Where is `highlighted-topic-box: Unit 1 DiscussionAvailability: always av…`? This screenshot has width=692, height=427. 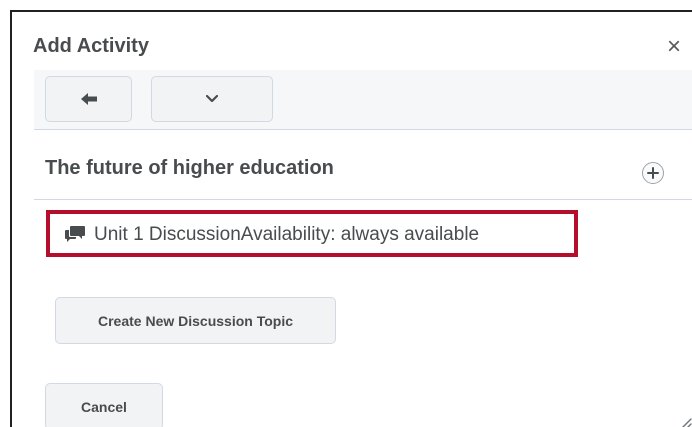 highlighted-topic-box: Unit 1 DiscussionAvailability: always av… is located at coordinates (312, 233).